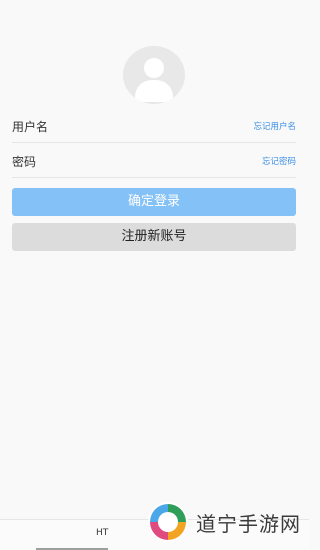  What do you see at coordinates (154, 237) in the screenshot?
I see `register-button: 注册新账号` at bounding box center [154, 237].